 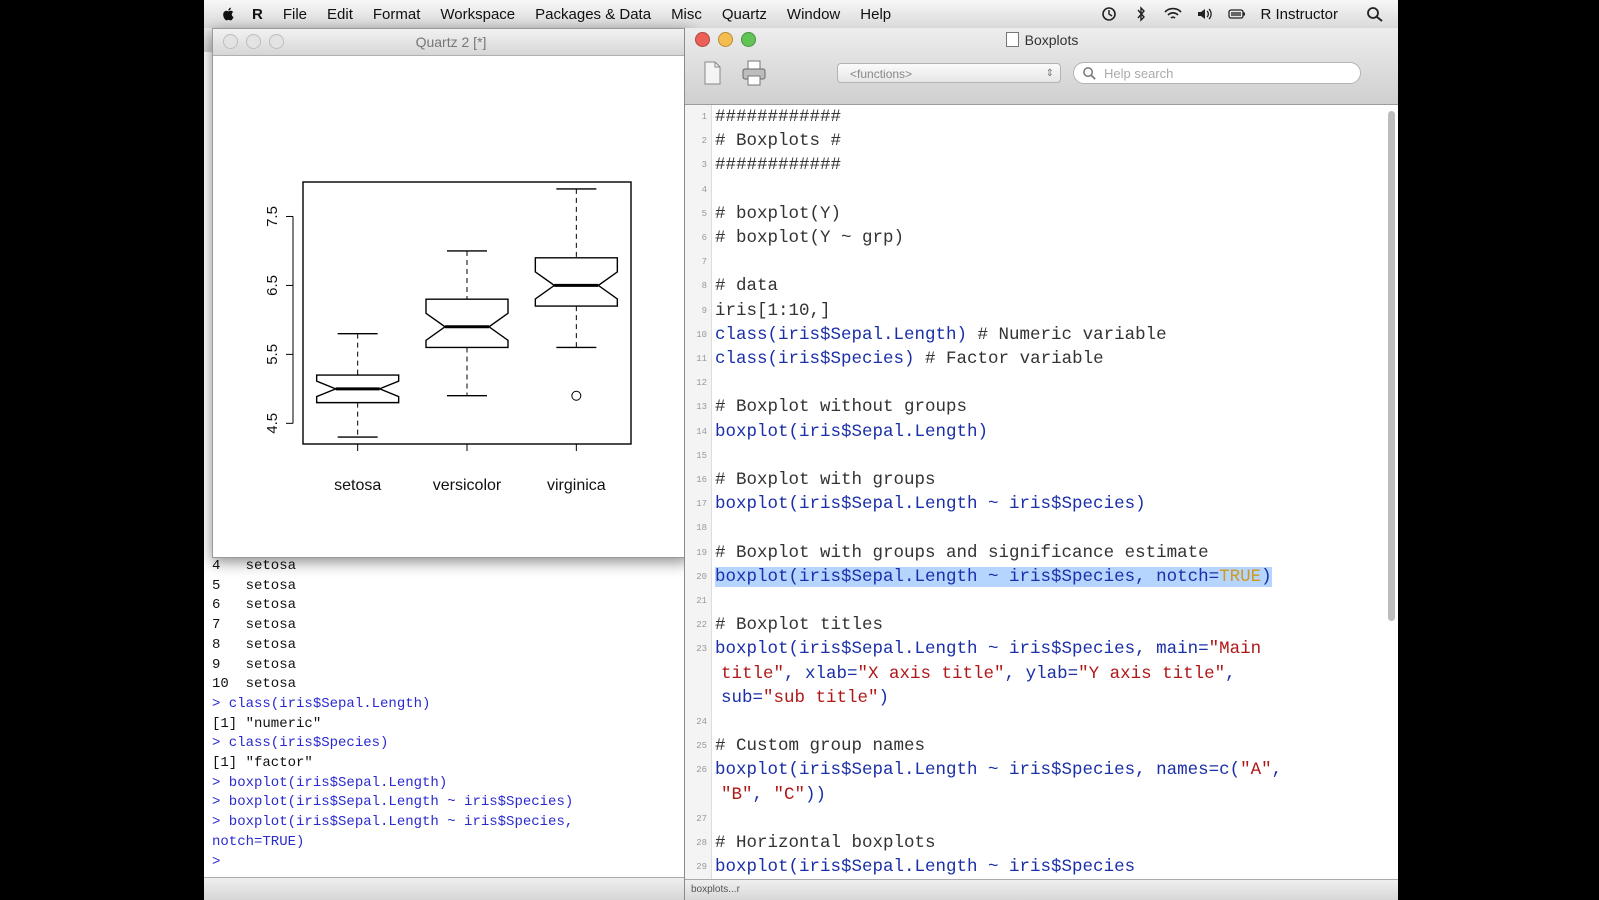 What do you see at coordinates (254, 664) in the screenshot?
I see `console-output-line: 9 setosa` at bounding box center [254, 664].